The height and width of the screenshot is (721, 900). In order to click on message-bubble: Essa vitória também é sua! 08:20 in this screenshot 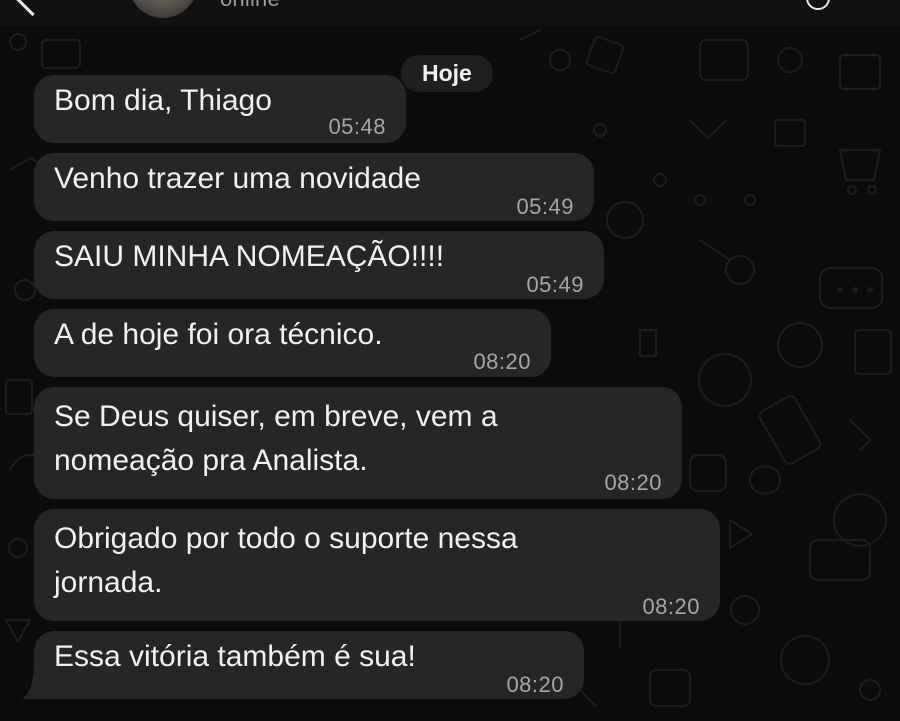, I will do `click(309, 665)`.